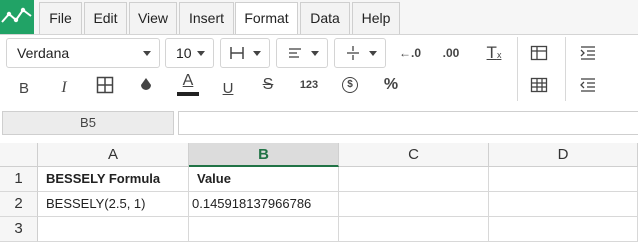  What do you see at coordinates (325, 18) in the screenshot?
I see `menu-data: Data` at bounding box center [325, 18].